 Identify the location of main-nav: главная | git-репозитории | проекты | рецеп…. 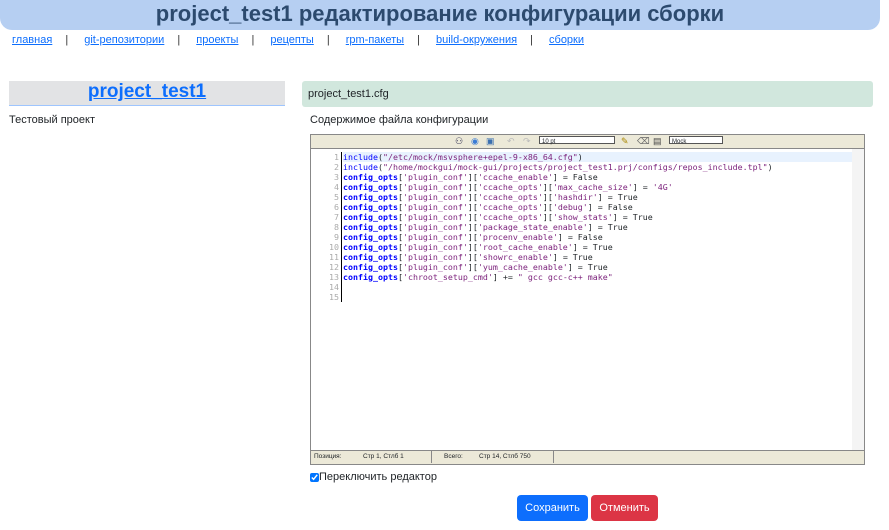
(298, 40).